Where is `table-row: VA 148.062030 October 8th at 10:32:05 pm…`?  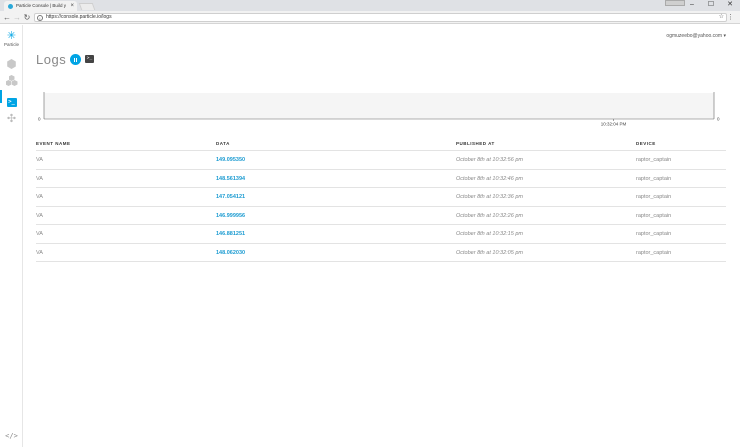 table-row: VA 148.062030 October 8th at 10:32:05 pm… is located at coordinates (381, 253).